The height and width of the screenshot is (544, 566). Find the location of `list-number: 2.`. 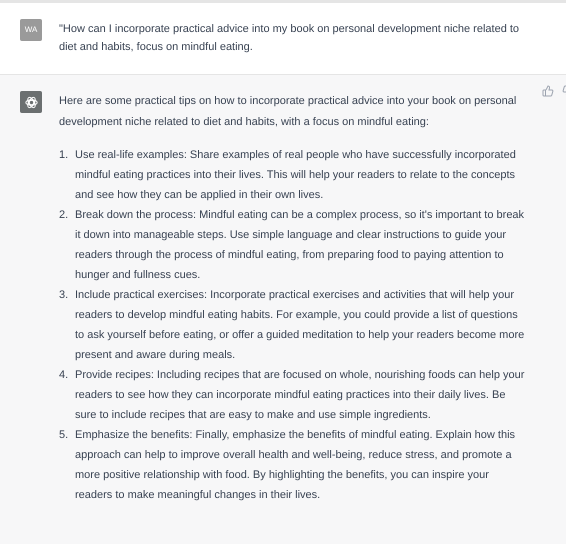

list-number: 2. is located at coordinates (64, 215).